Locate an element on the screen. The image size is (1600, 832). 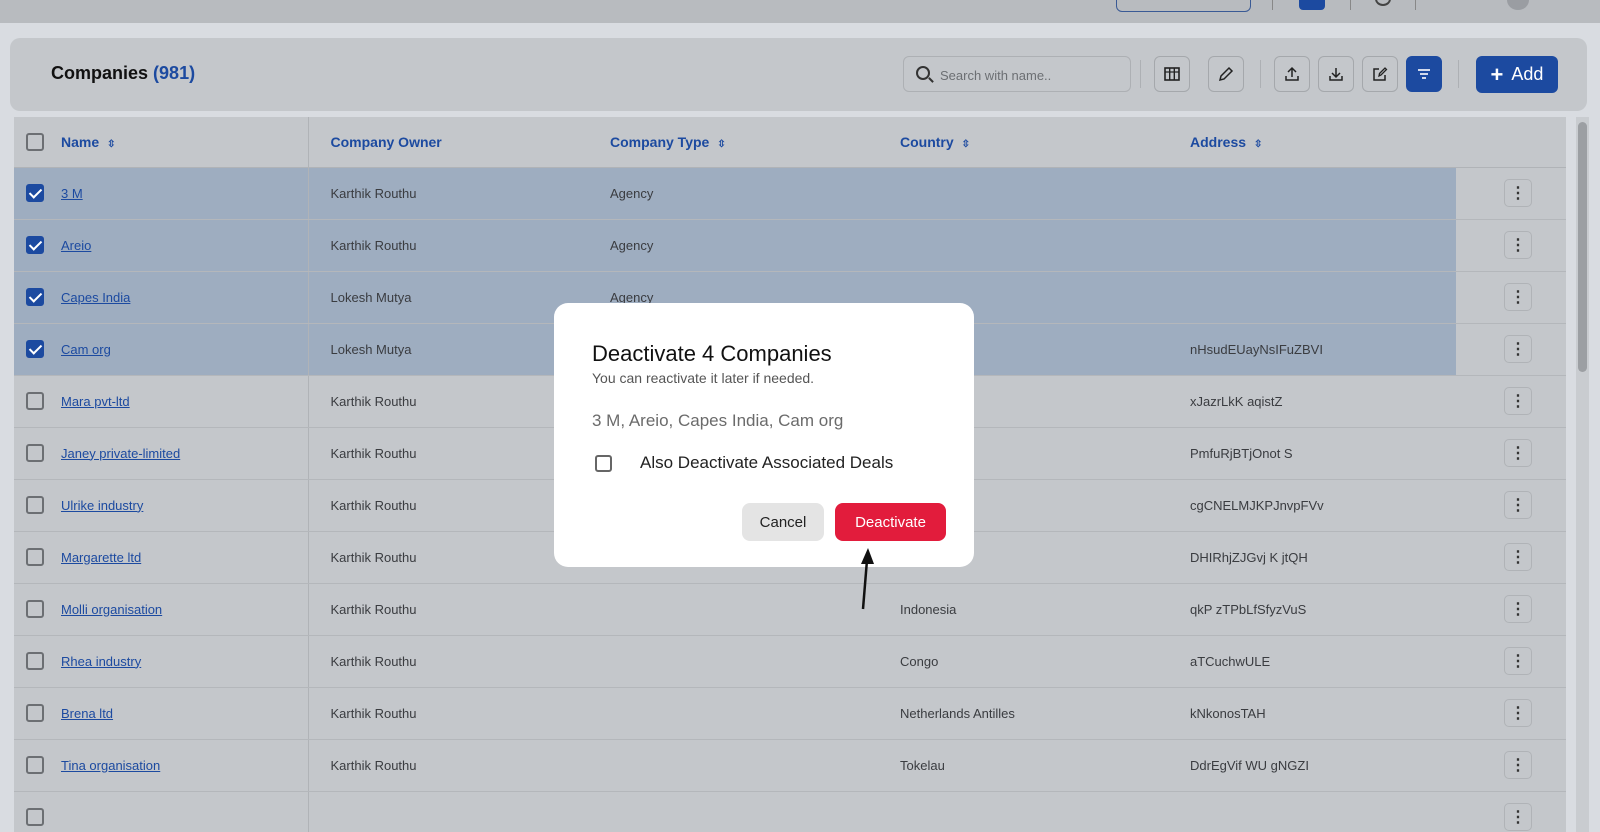
filter-button is located at coordinates (1424, 74).